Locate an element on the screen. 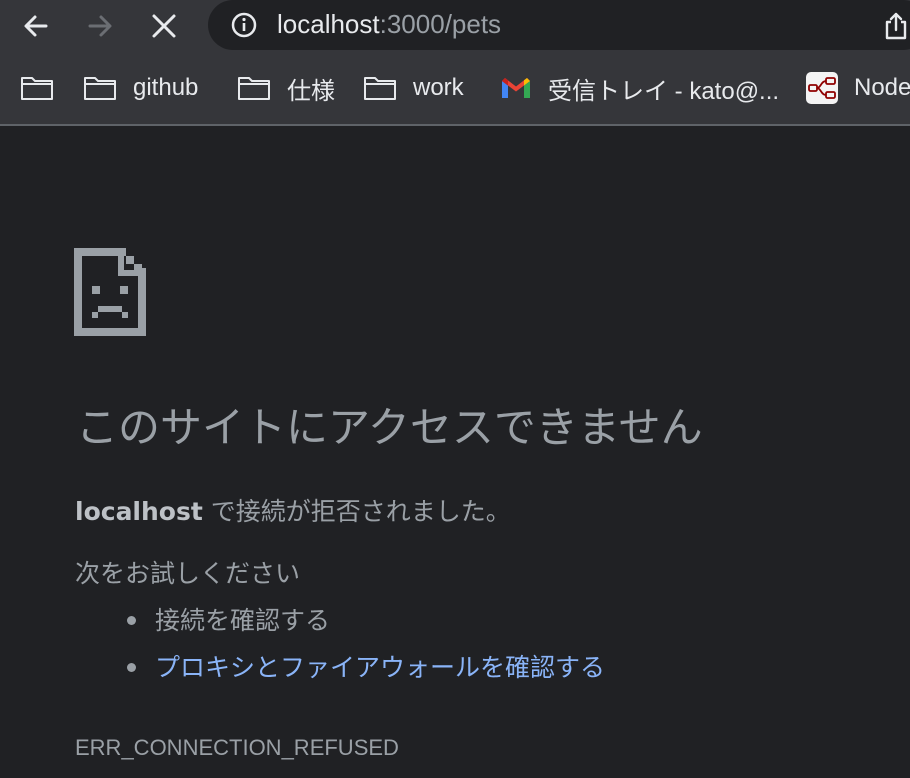 Image resolution: width=910 pixels, height=778 pixels. bookmarks-bar: github 仕様 work 受信トレイ - kato@... Node is located at coordinates (455, 89).